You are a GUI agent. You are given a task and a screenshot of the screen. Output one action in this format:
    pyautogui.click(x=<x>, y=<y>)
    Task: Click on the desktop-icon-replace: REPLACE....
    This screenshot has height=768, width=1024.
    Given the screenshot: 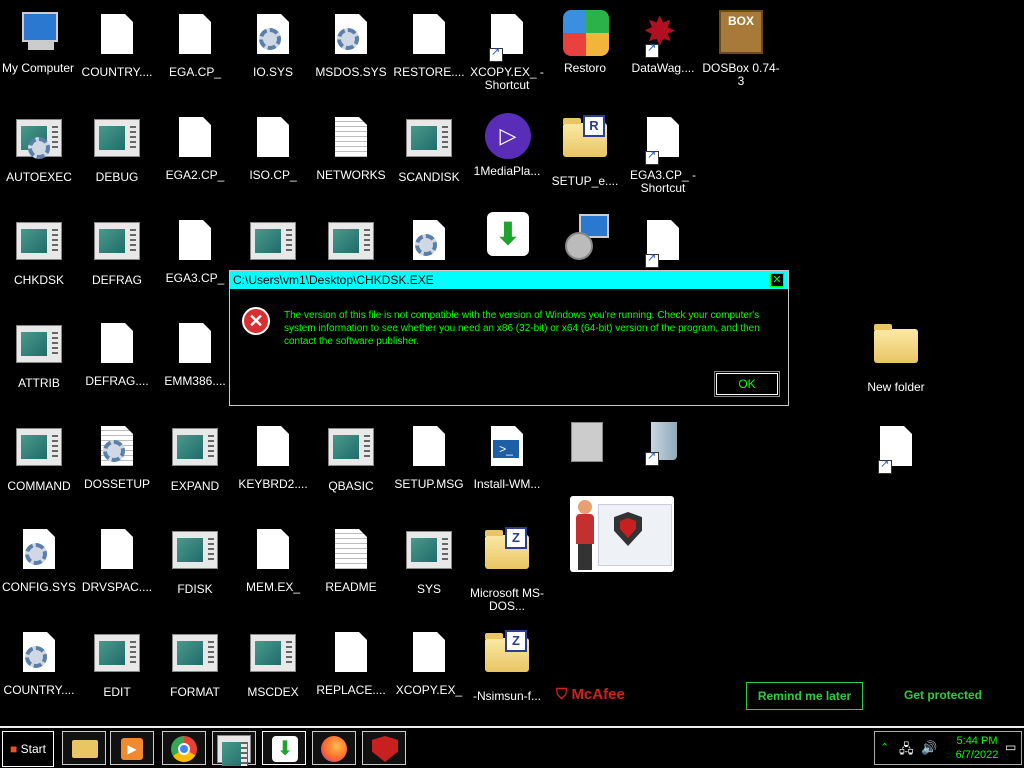 What is the action you would take?
    pyautogui.click(x=351, y=662)
    